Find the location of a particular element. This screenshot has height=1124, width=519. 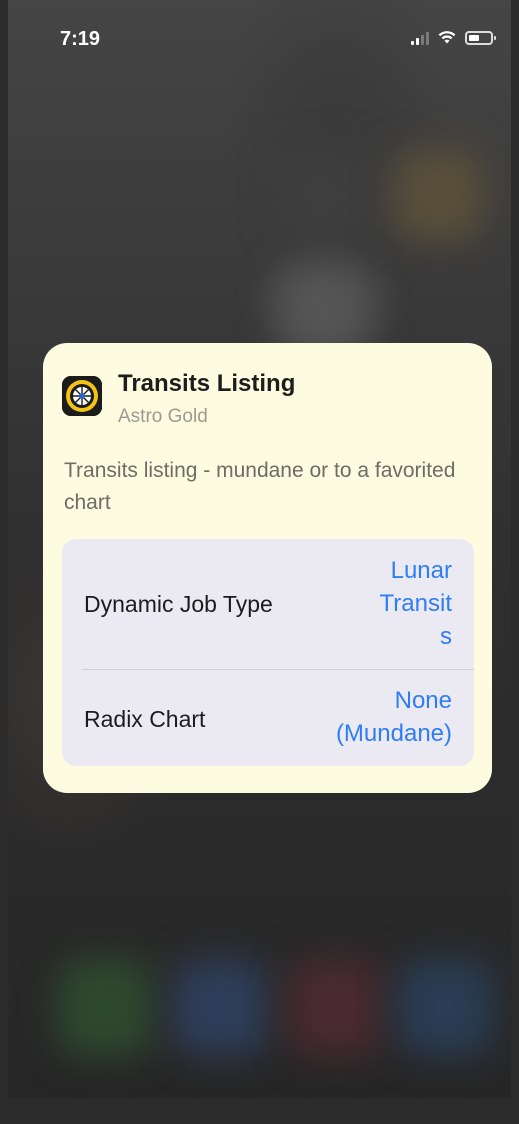

status-icons is located at coordinates (453, 37).